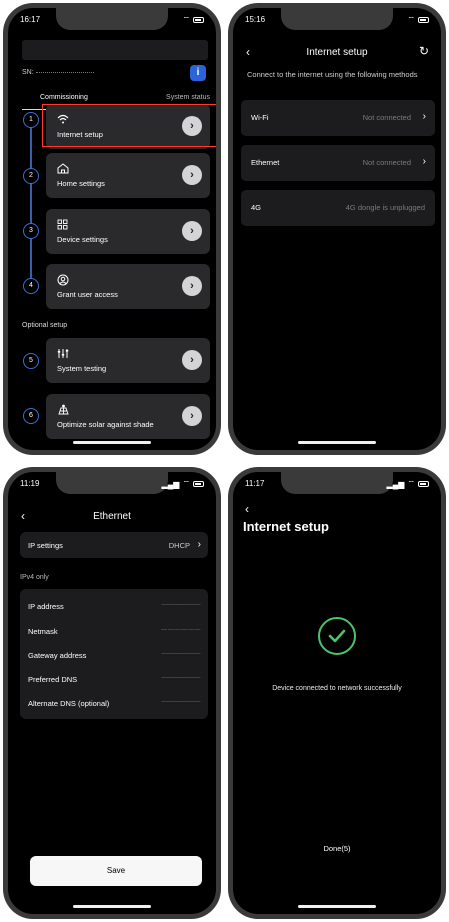 The width and height of the screenshot is (449, 922). I want to click on field-label: Preferred DNS, so click(53, 679).